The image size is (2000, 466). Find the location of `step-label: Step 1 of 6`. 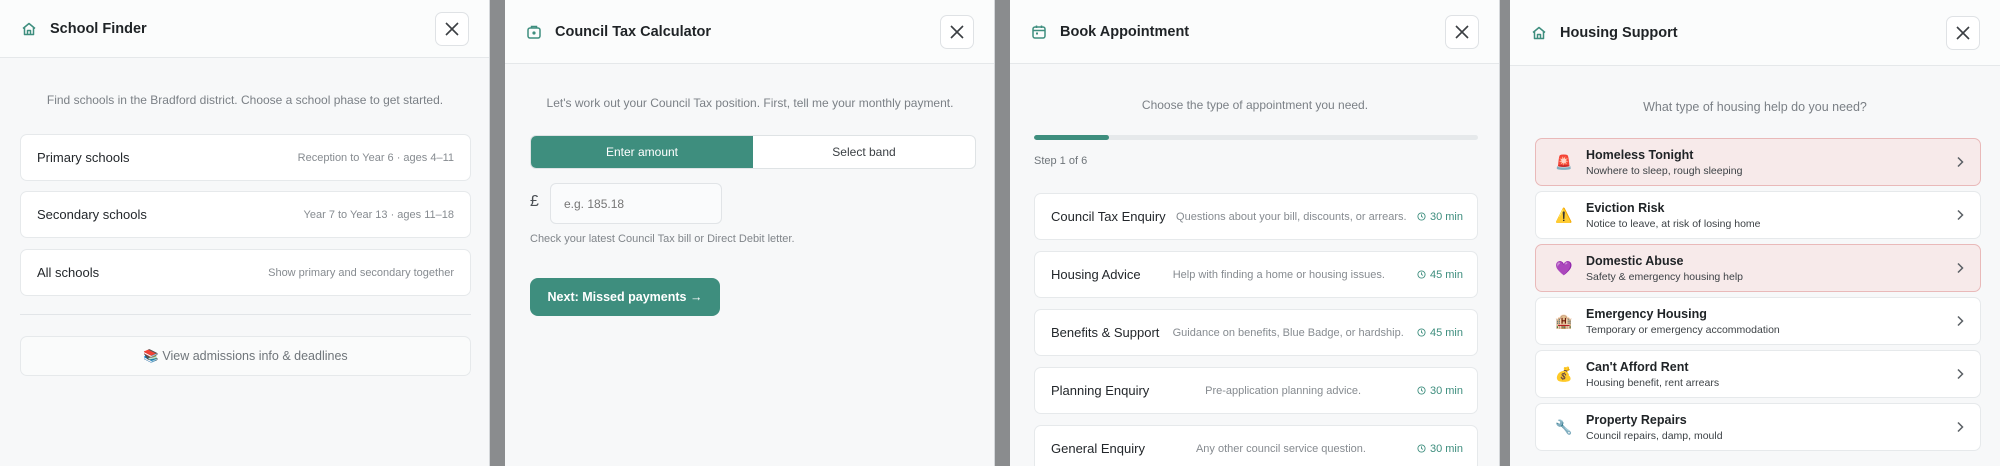

step-label: Step 1 of 6 is located at coordinates (1061, 161).